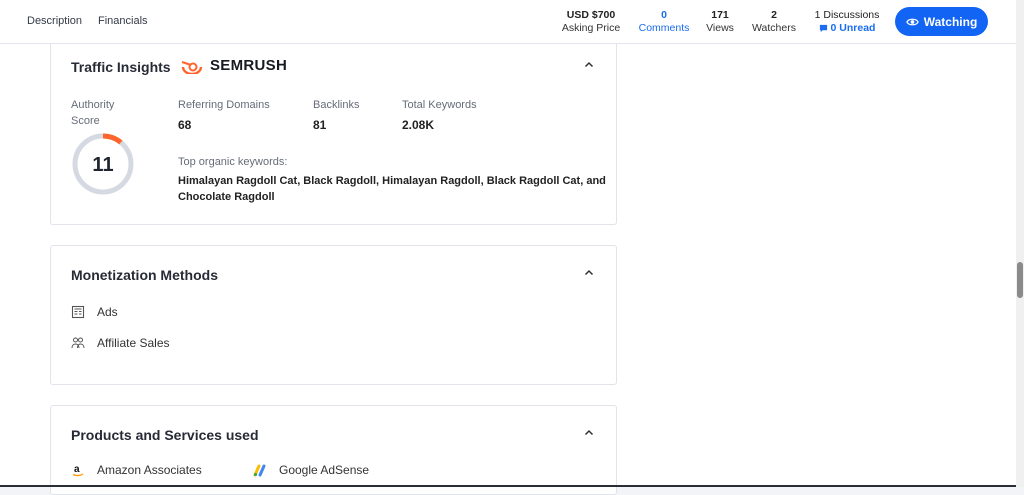 The height and width of the screenshot is (495, 1024). I want to click on users-icon, so click(78, 343).